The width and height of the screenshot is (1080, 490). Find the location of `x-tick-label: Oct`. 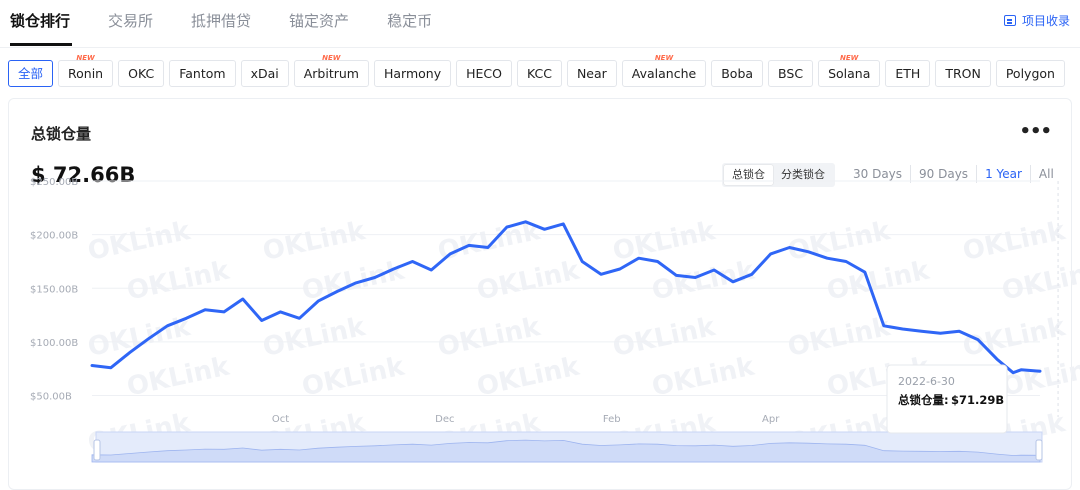

x-tick-label: Oct is located at coordinates (280, 419).